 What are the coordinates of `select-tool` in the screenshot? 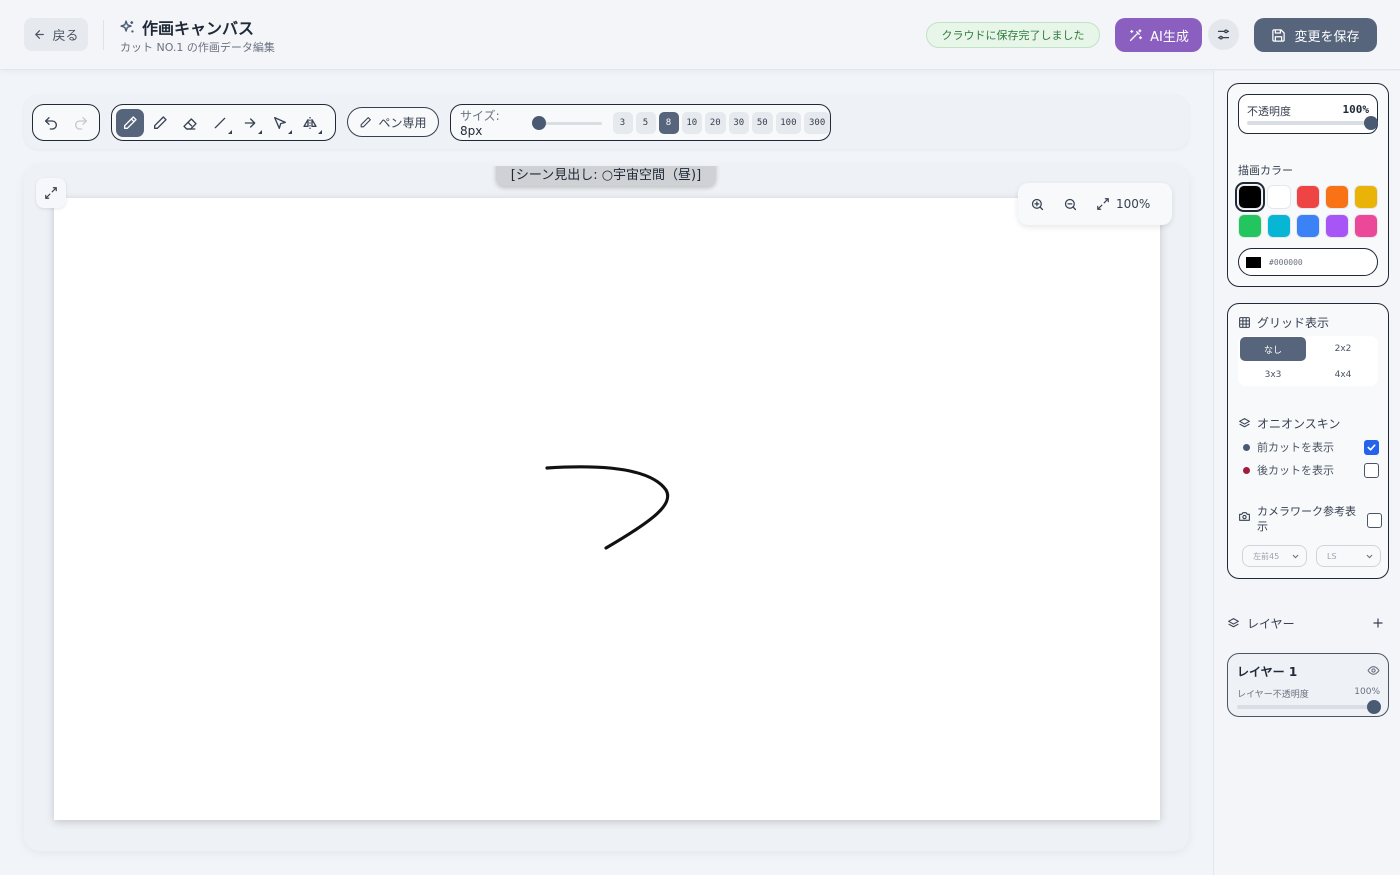 It's located at (280, 123).